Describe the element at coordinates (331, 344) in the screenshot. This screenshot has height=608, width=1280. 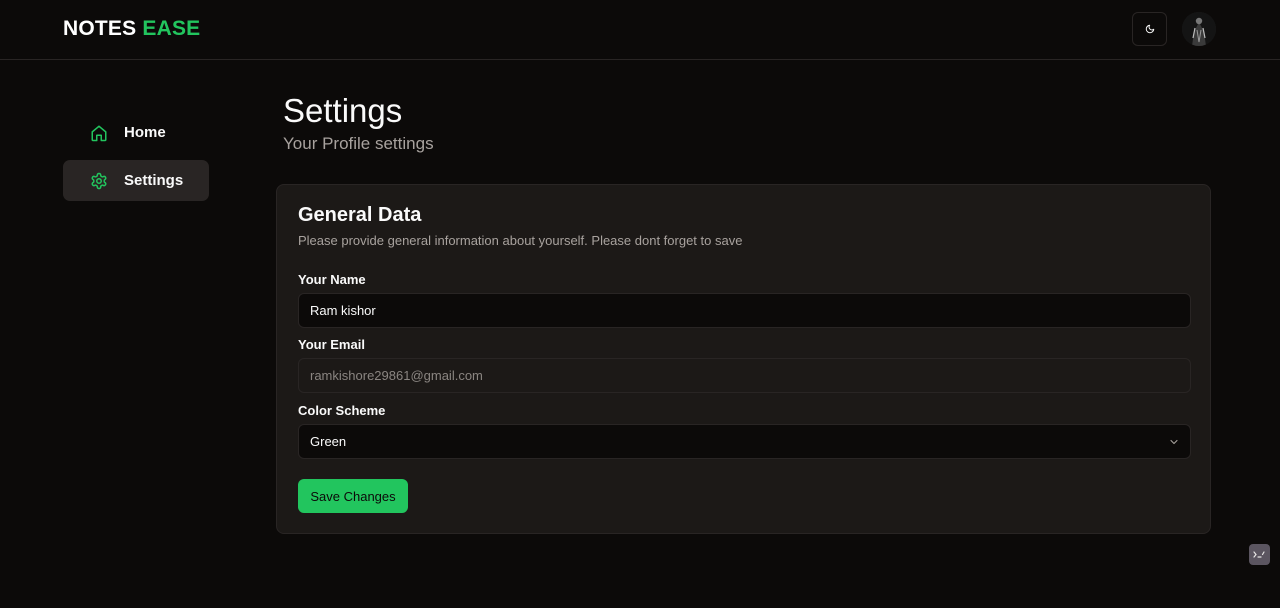
I see `email-label: Your Email` at that location.